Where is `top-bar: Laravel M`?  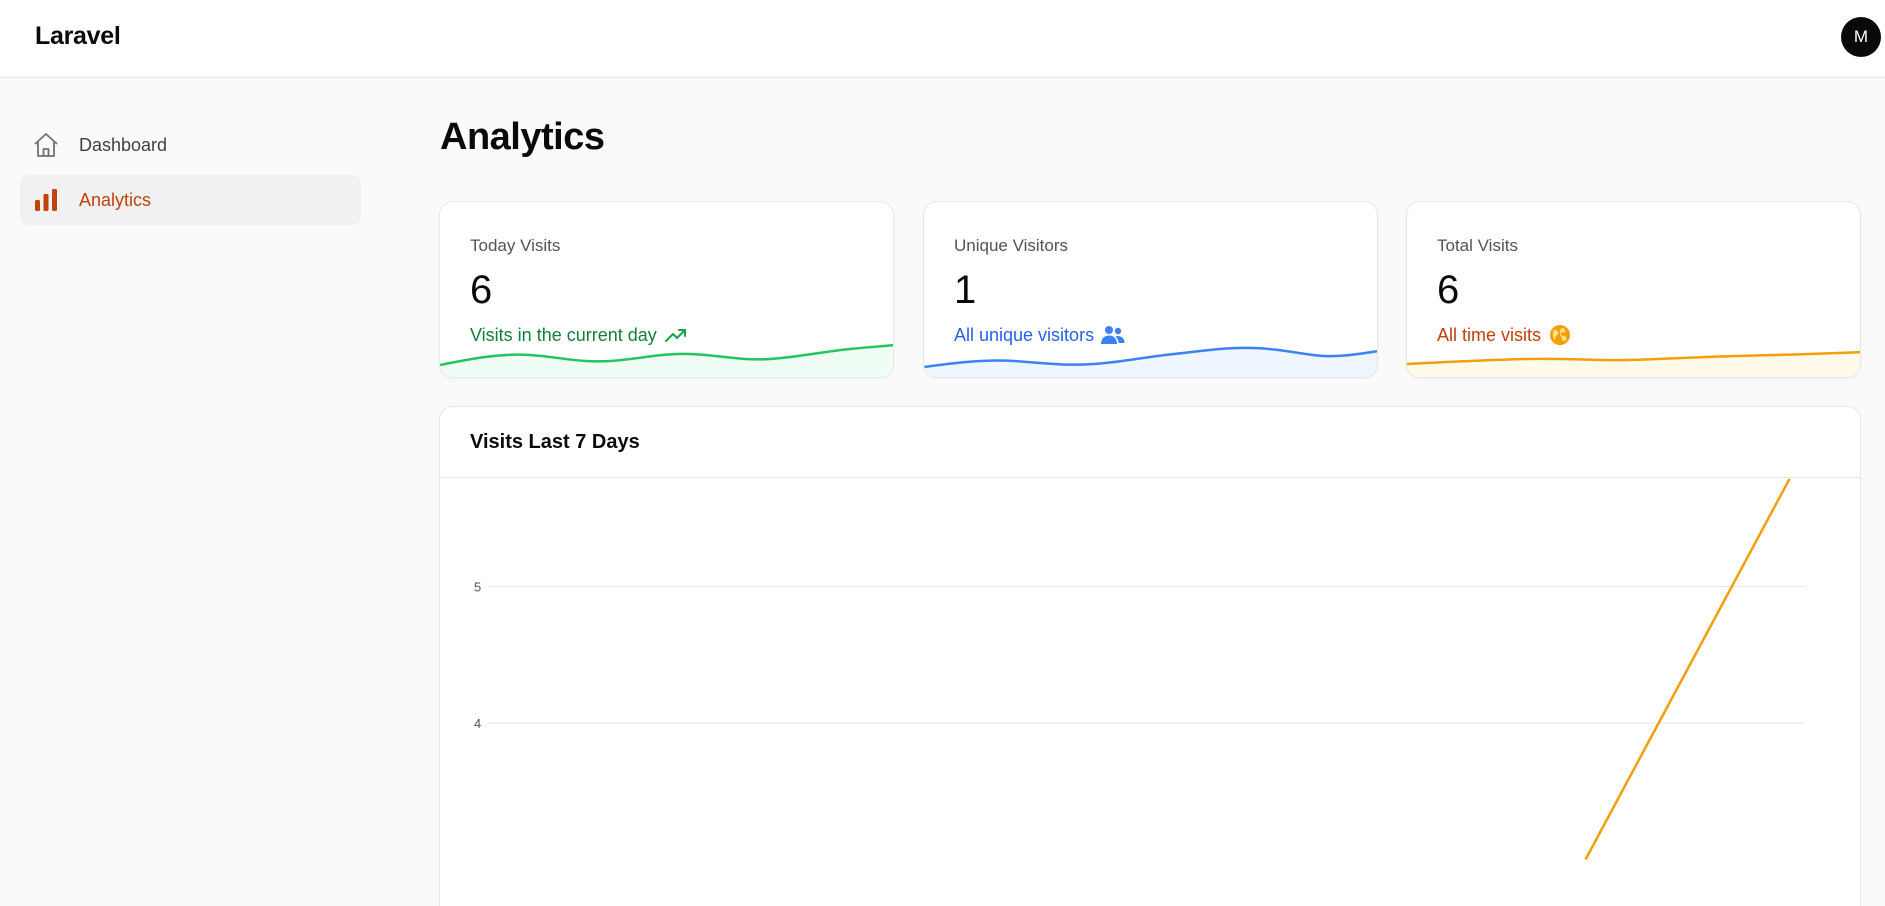
top-bar: Laravel M is located at coordinates (942, 39).